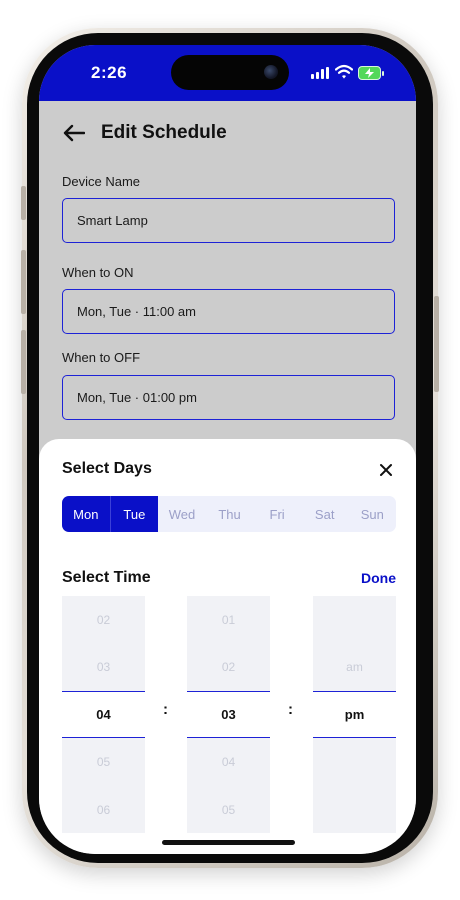 The height and width of the screenshot is (900, 460). What do you see at coordinates (436, 344) in the screenshot?
I see `power-button` at bounding box center [436, 344].